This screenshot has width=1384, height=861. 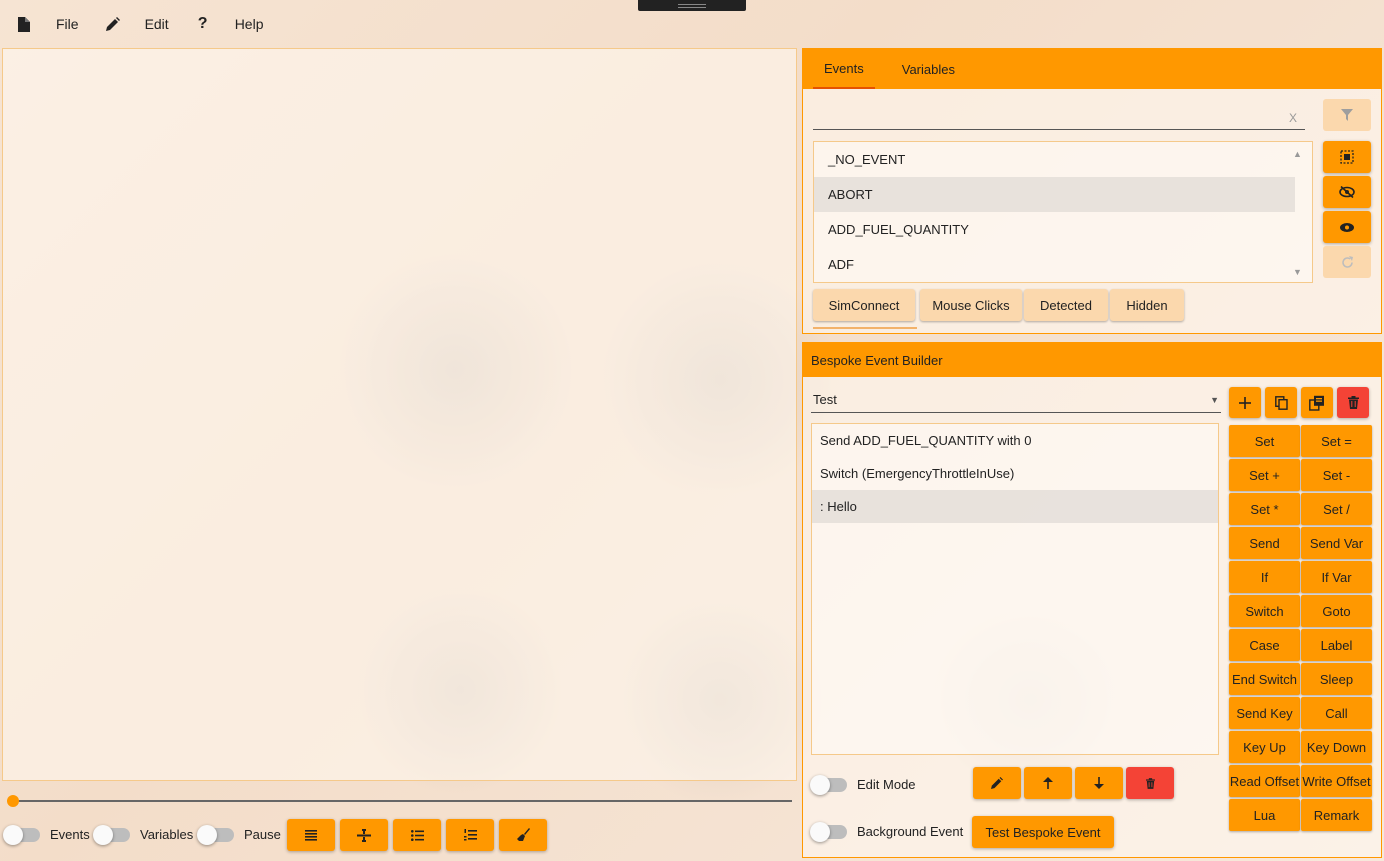 What do you see at coordinates (863, 784) in the screenshot?
I see `edit-mode-toggle: Edit Mode` at bounding box center [863, 784].